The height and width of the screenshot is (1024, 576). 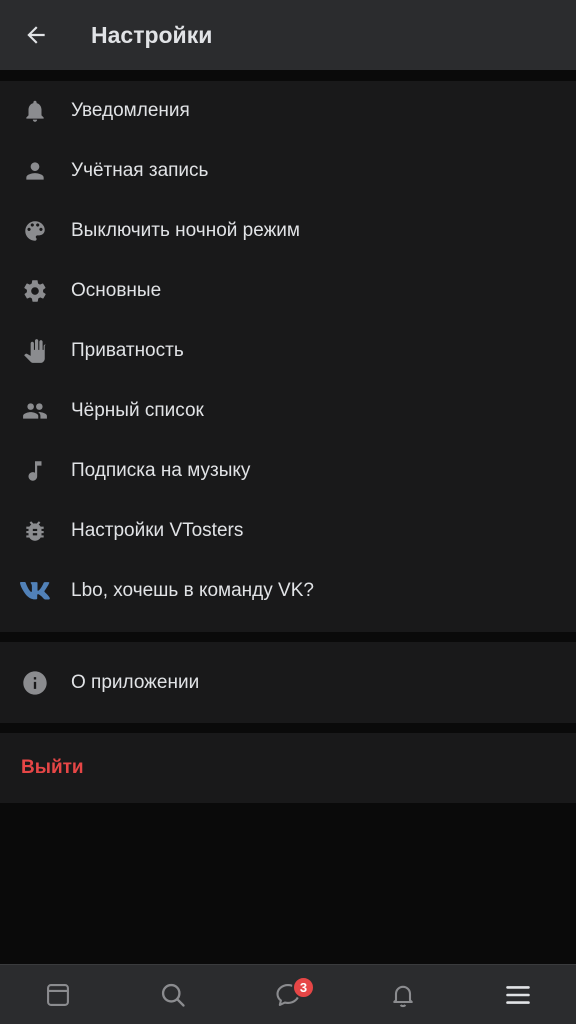 What do you see at coordinates (288, 994) in the screenshot?
I see `bottom-tab-bar` at bounding box center [288, 994].